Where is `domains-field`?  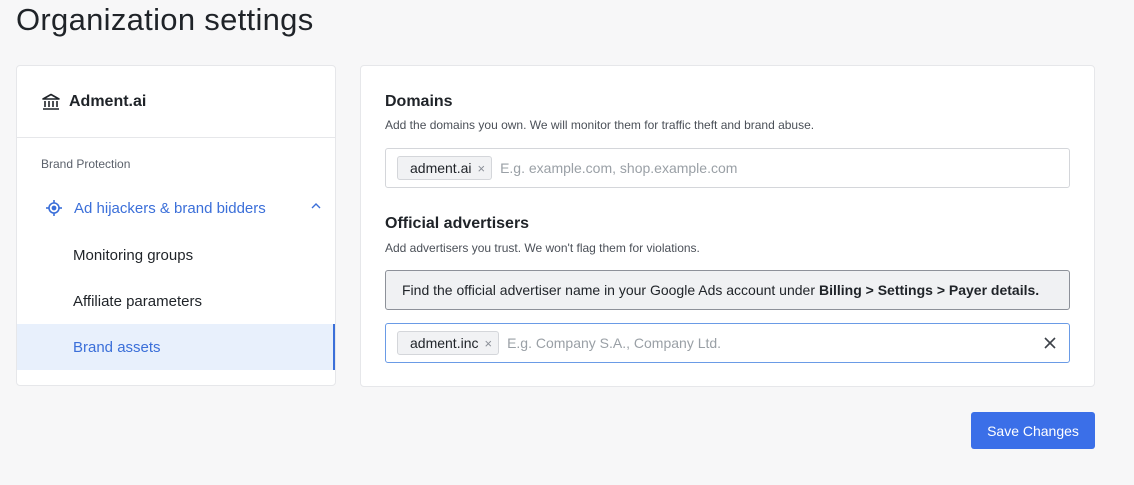 domains-field is located at coordinates (740, 168).